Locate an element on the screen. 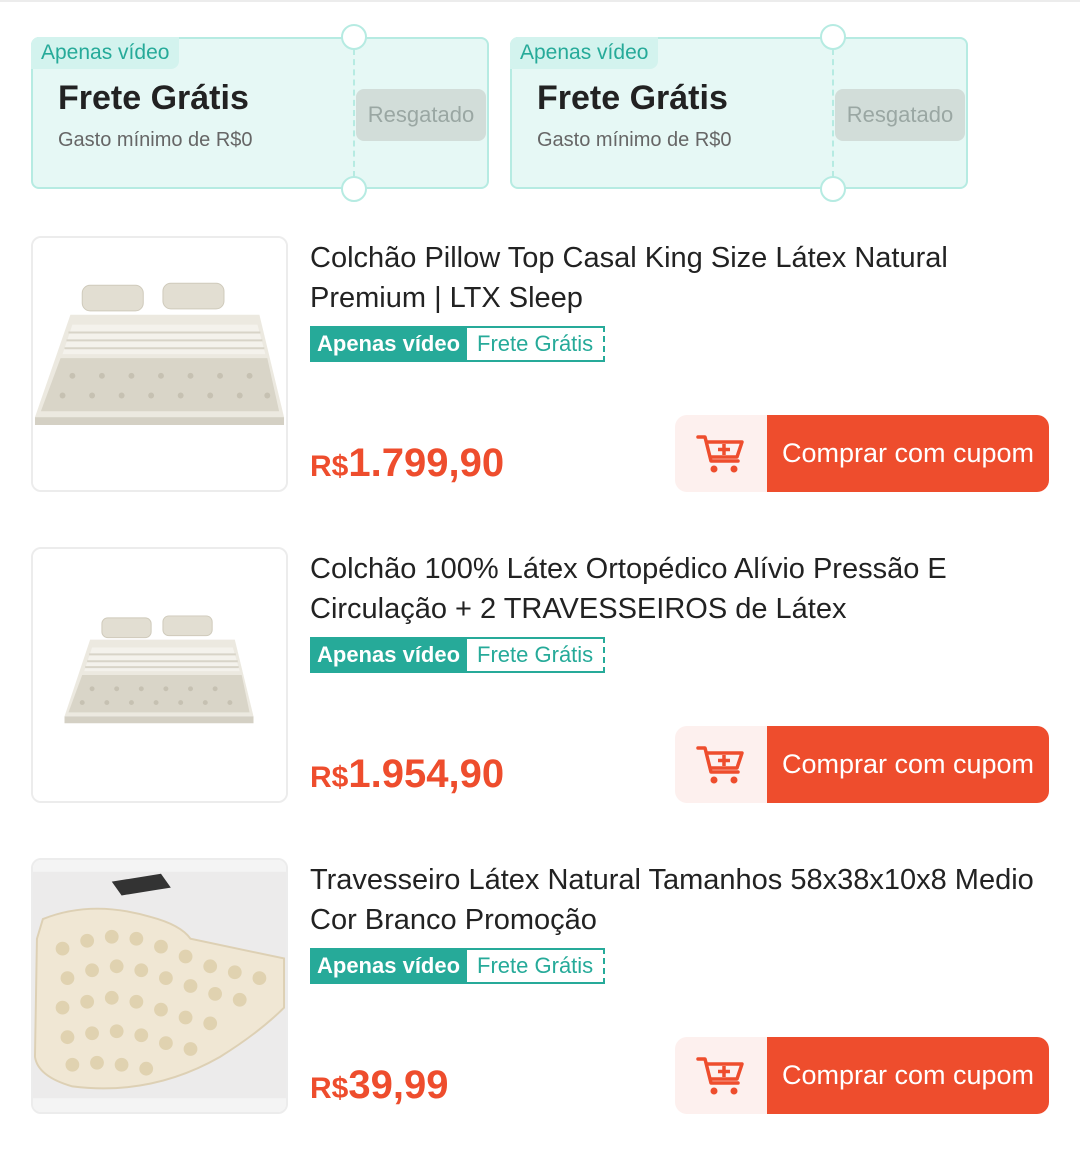 Image resolution: width=1080 pixels, height=1154 pixels. product-price: R$1.799,90 is located at coordinates (407, 463).